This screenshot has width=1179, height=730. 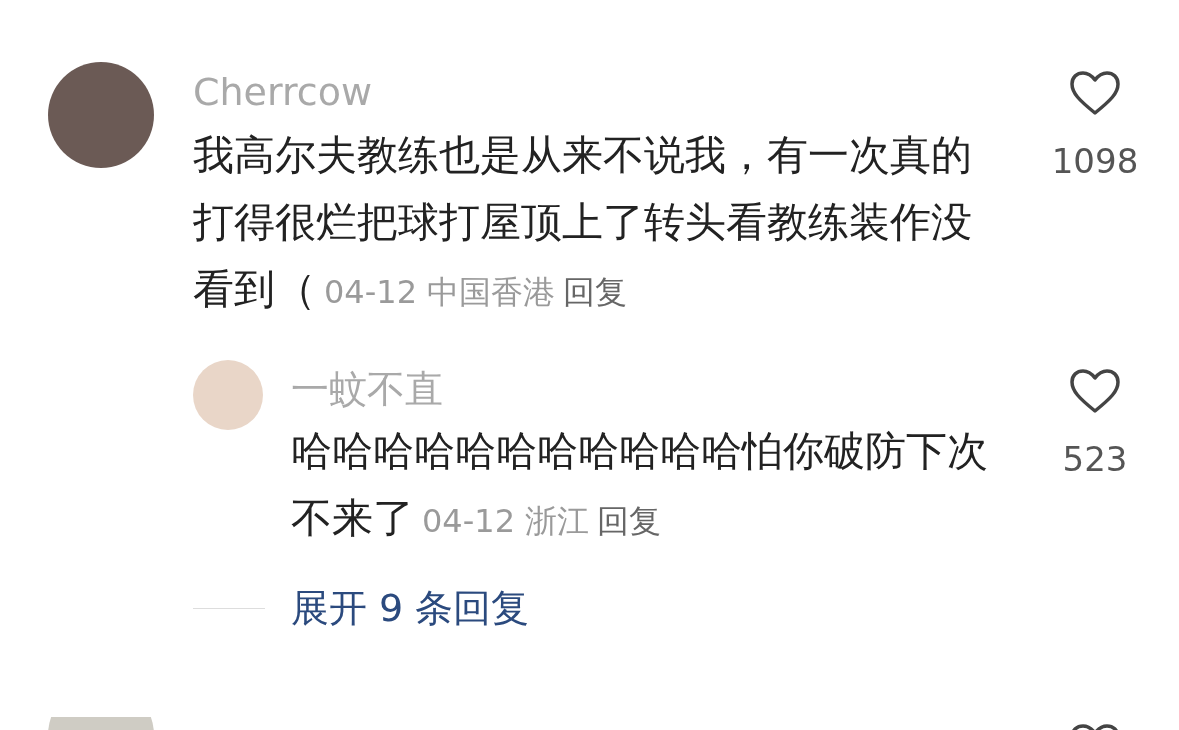 What do you see at coordinates (1095, 161) in the screenshot?
I see `like-count: 1098` at bounding box center [1095, 161].